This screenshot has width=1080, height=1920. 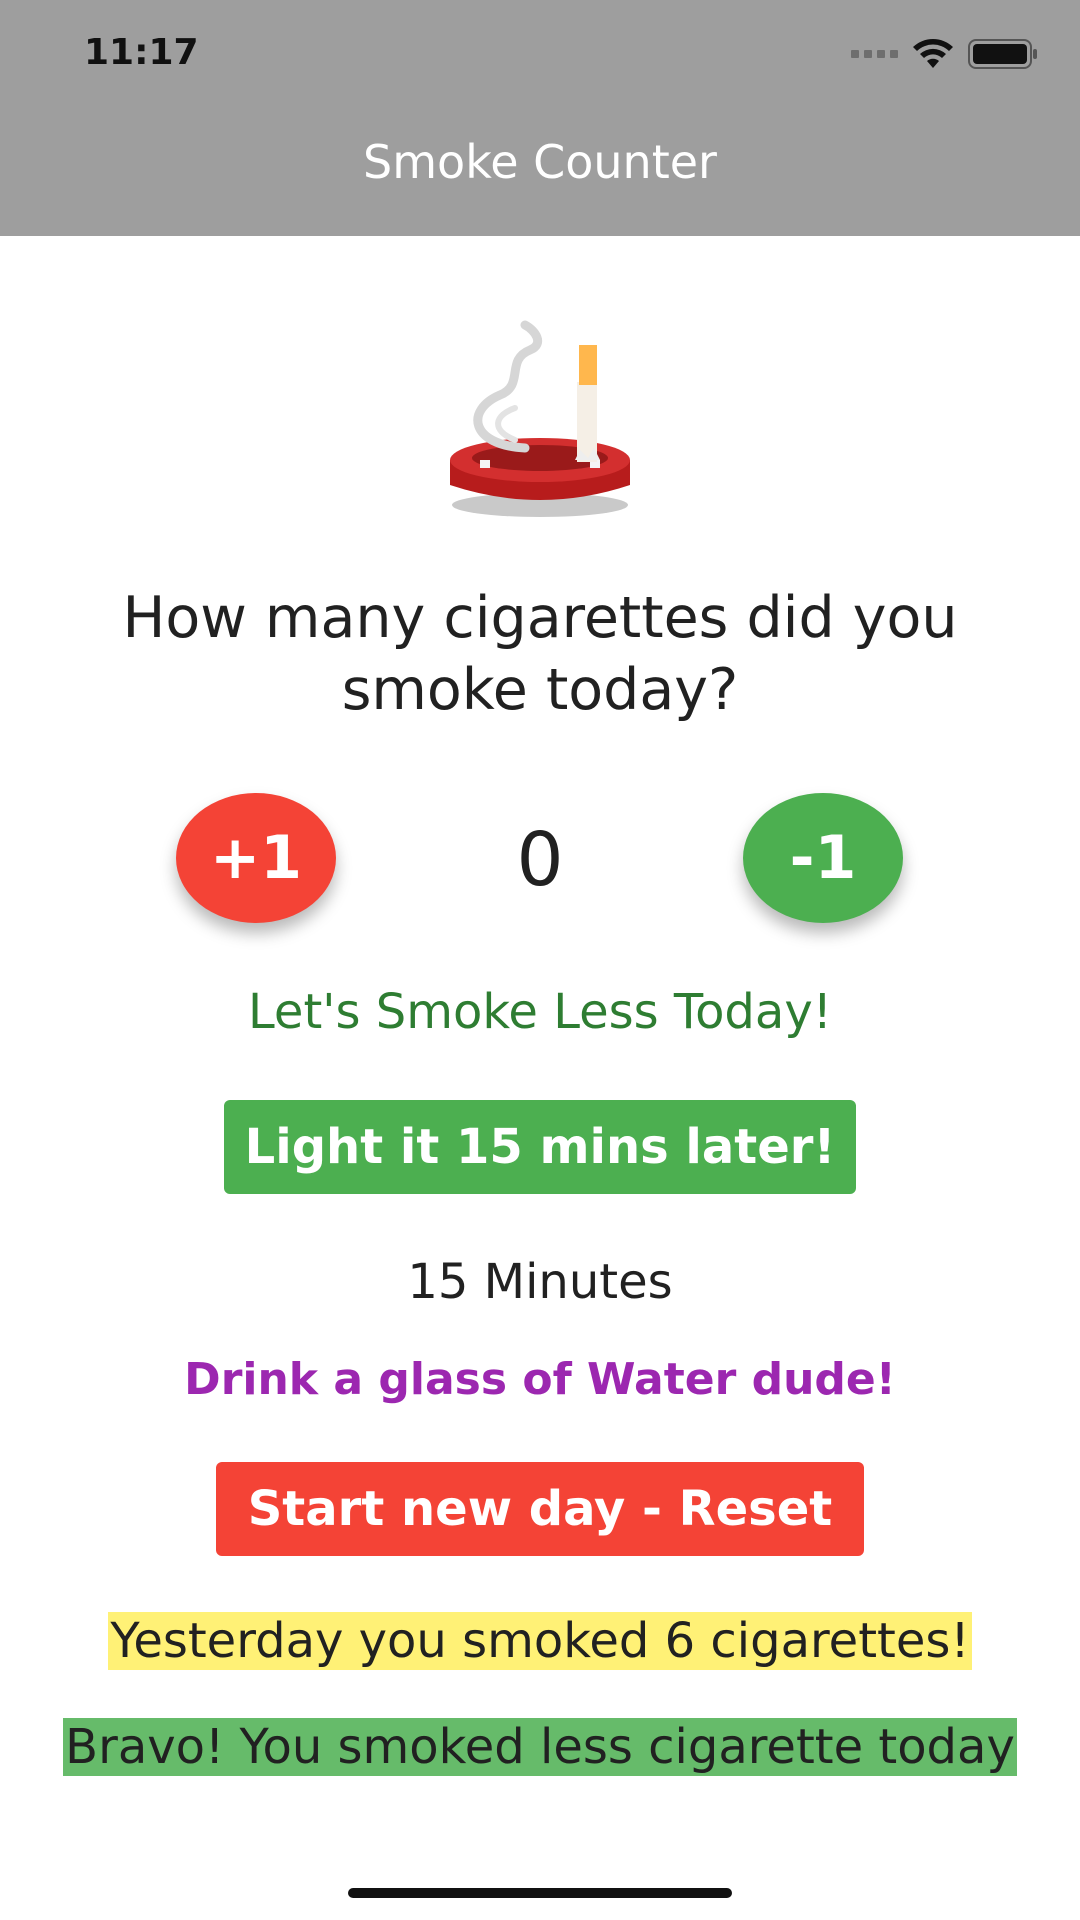 I want to click on decrement-button: -1, so click(x=823, y=858).